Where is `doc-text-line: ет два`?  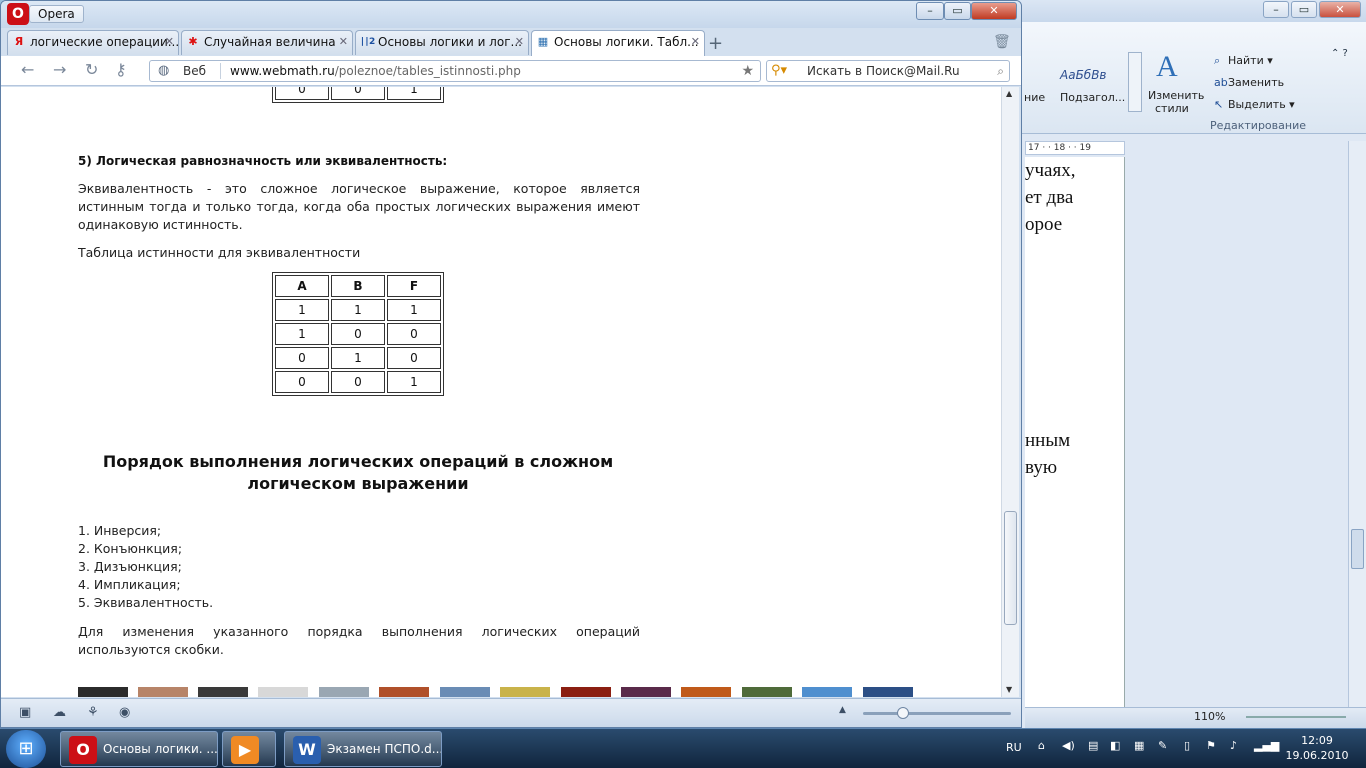 doc-text-line: ет два is located at coordinates (1049, 197).